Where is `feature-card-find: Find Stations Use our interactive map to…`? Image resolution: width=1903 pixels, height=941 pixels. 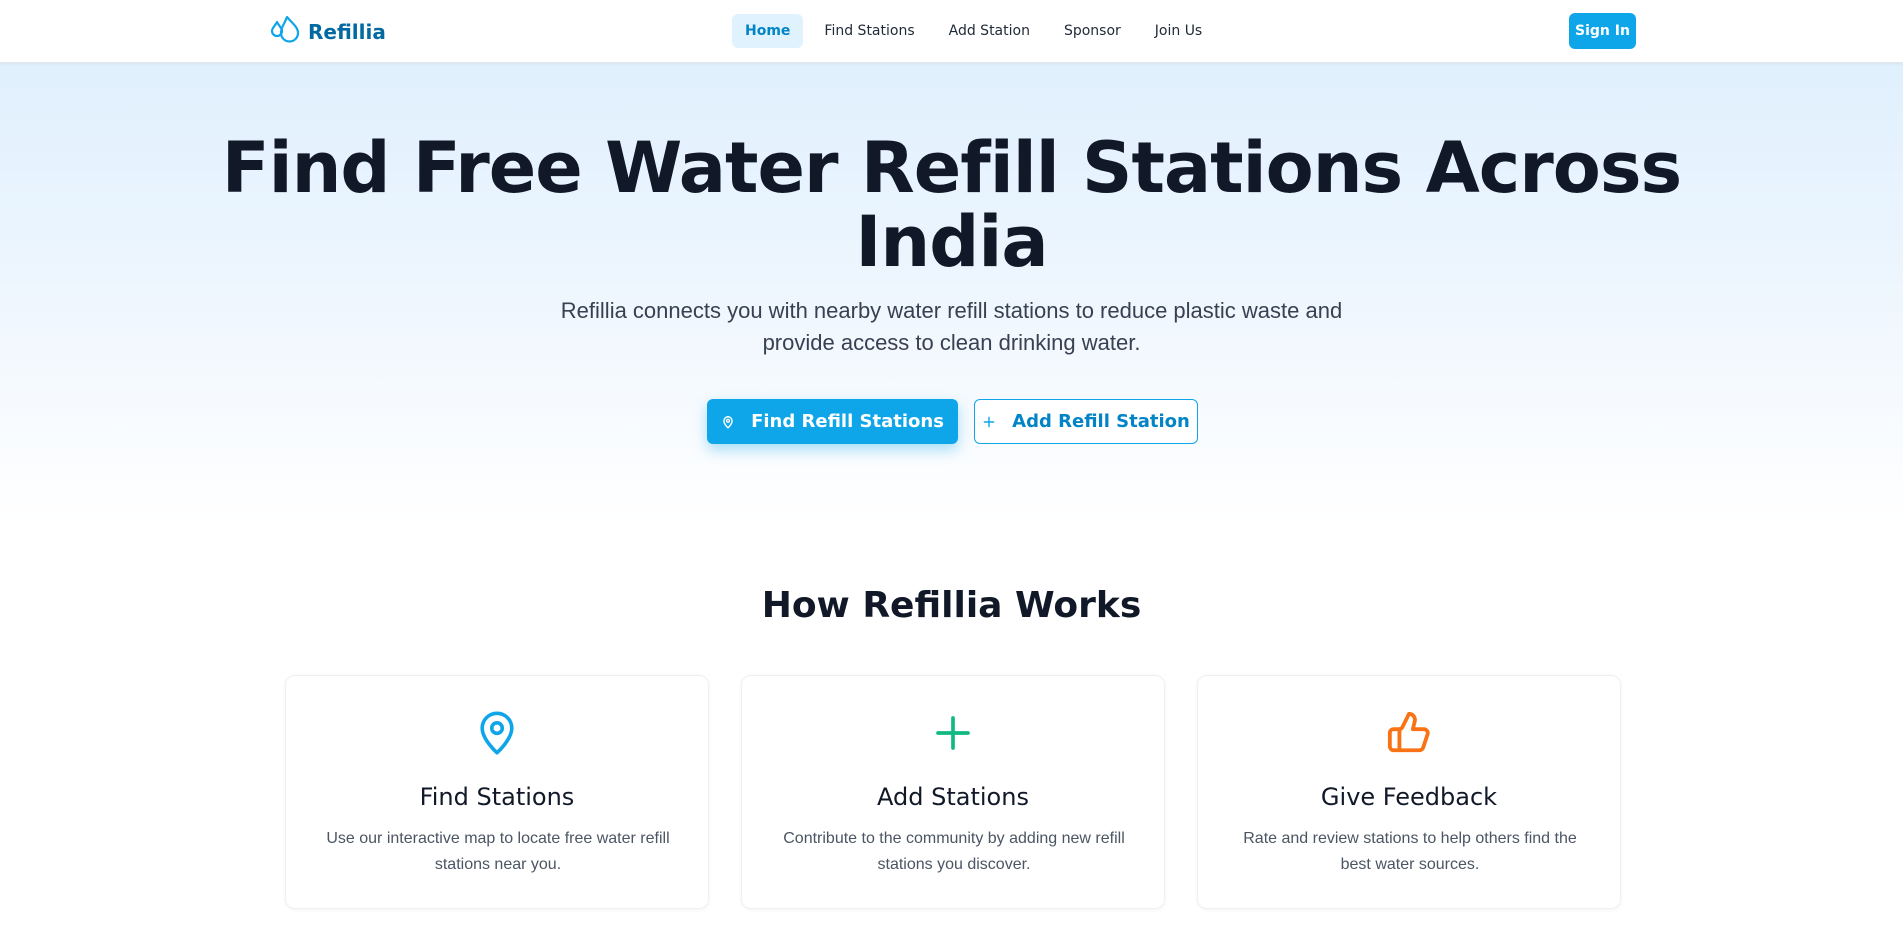 feature-card-find: Find Stations Use our interactive map to… is located at coordinates (497, 792).